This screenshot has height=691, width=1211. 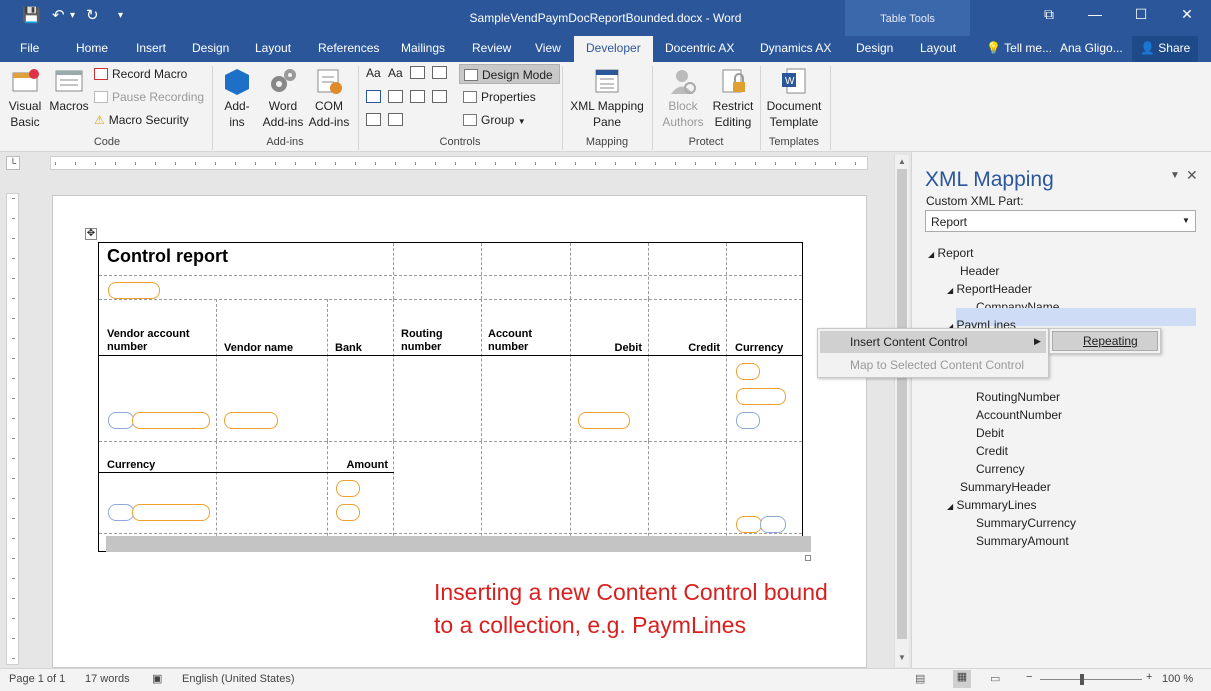 I want to click on tab-review: Review, so click(x=491, y=49).